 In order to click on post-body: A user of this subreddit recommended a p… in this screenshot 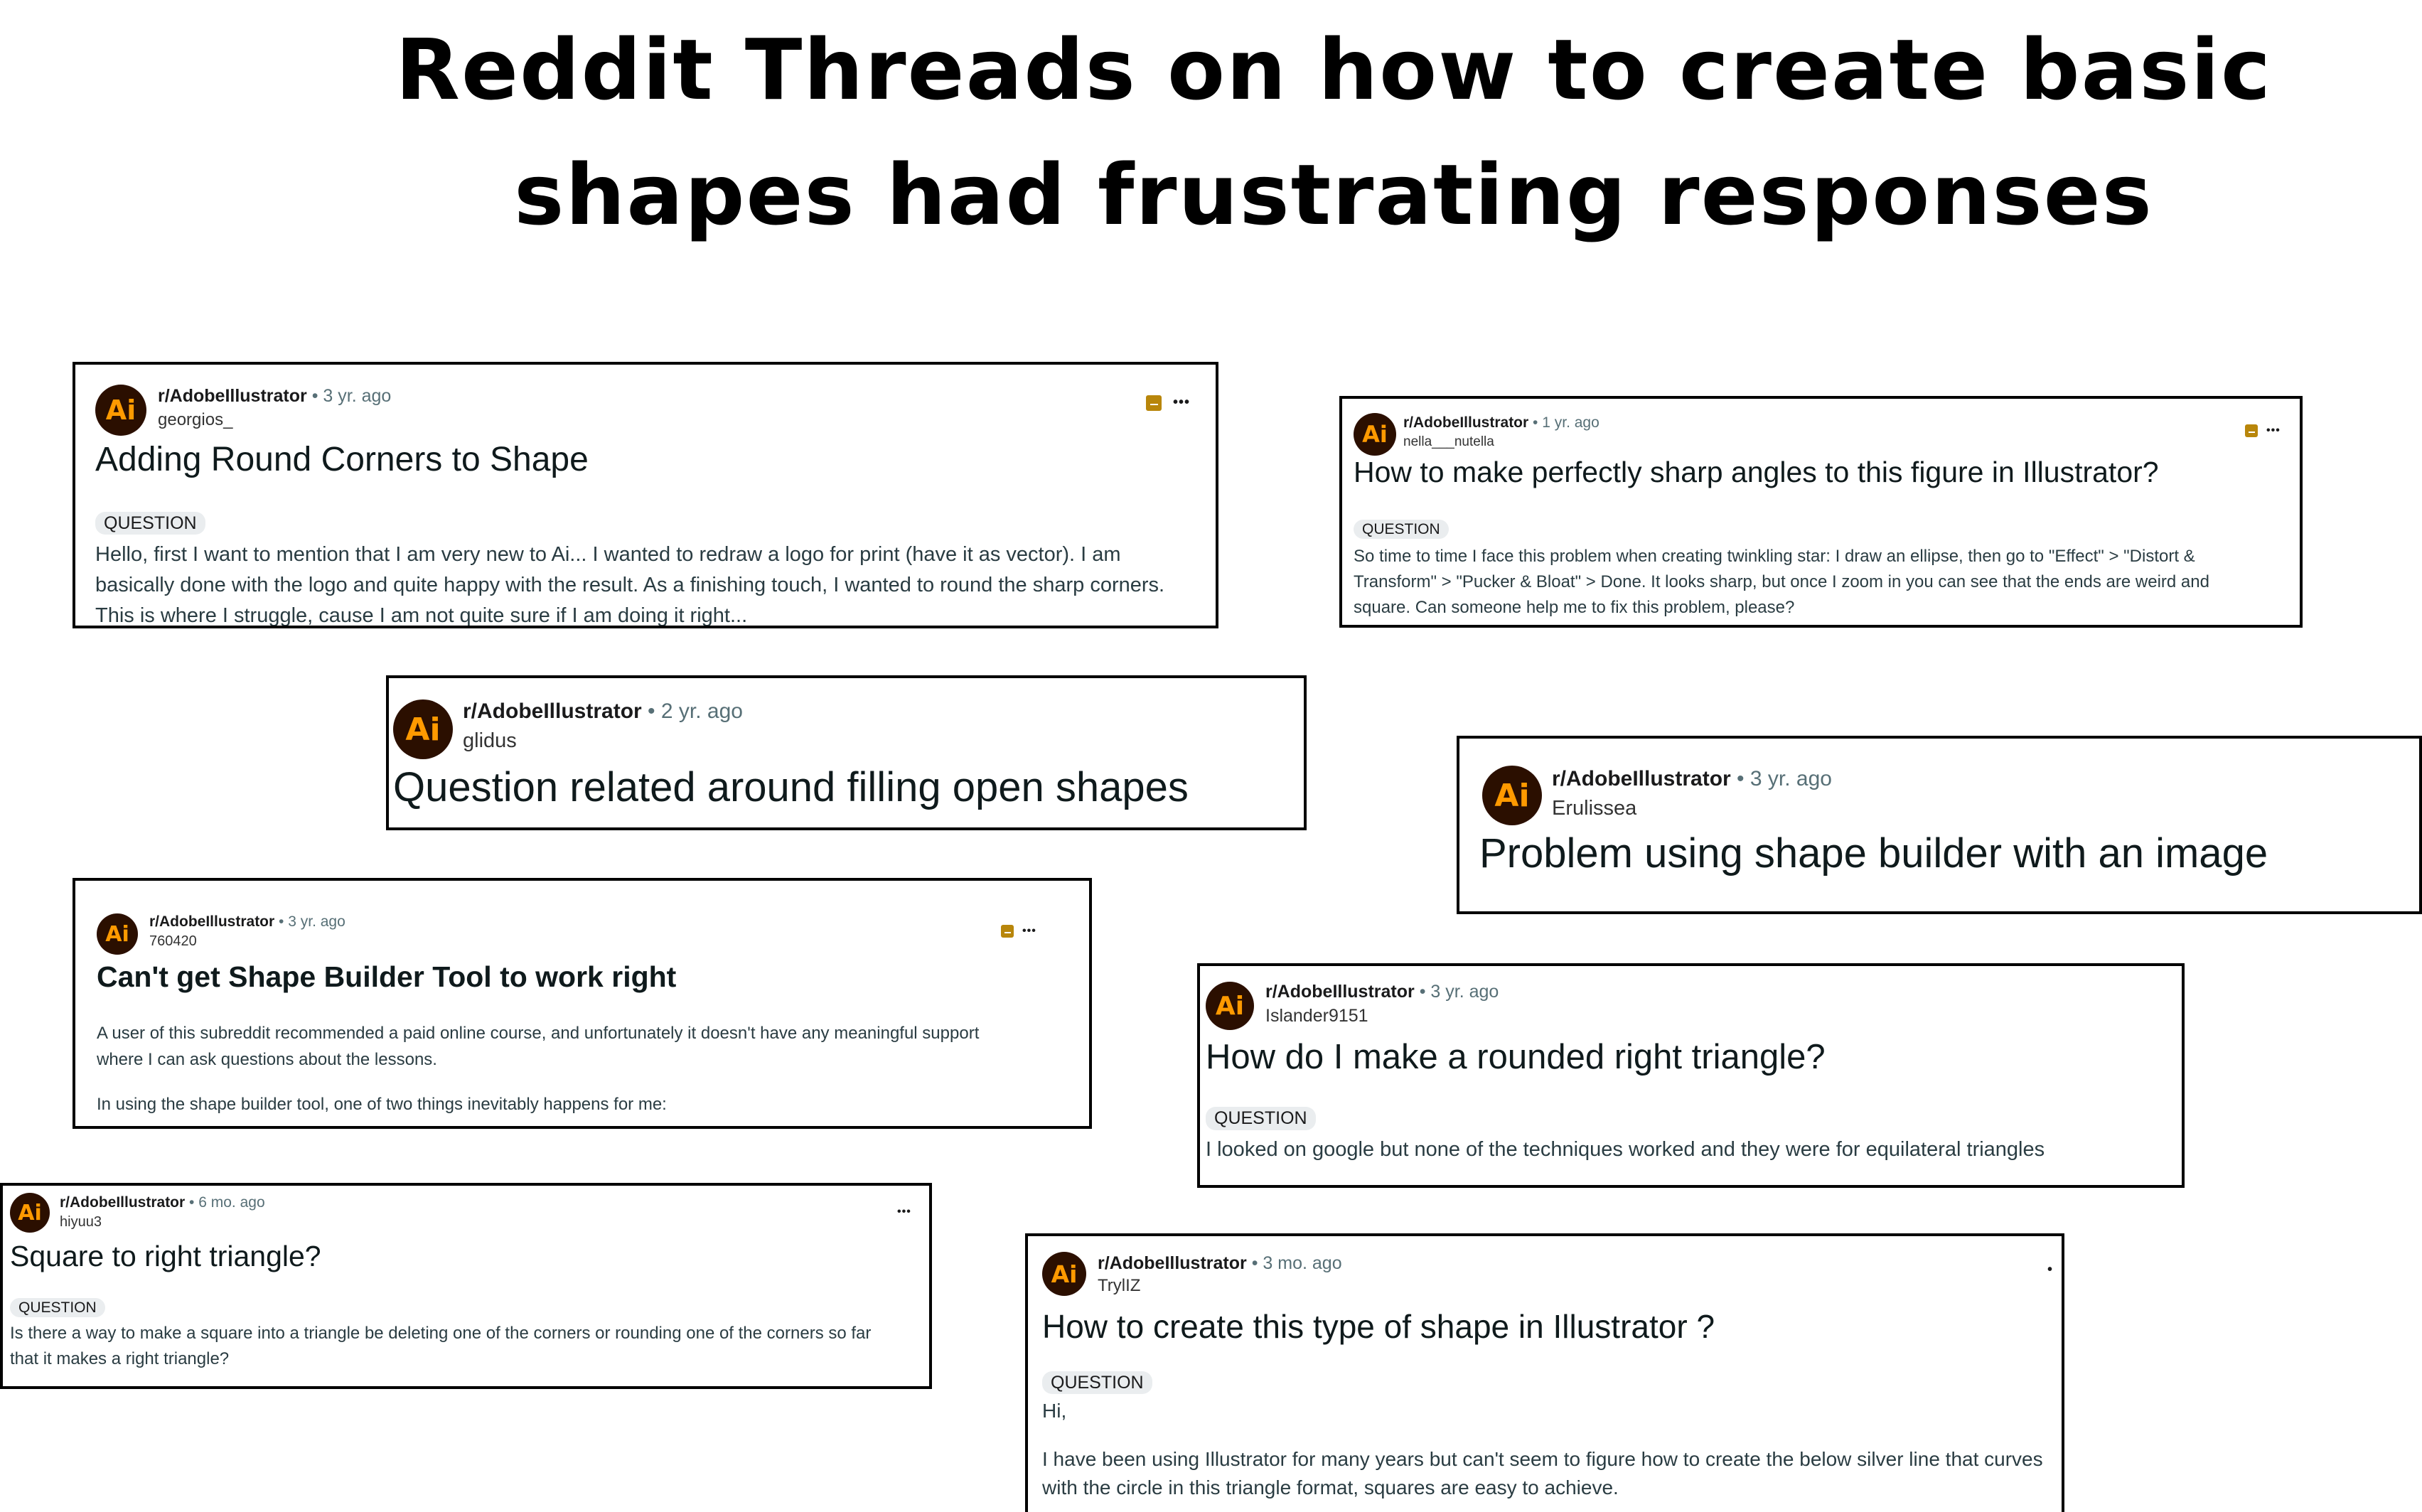, I will do `click(538, 1068)`.